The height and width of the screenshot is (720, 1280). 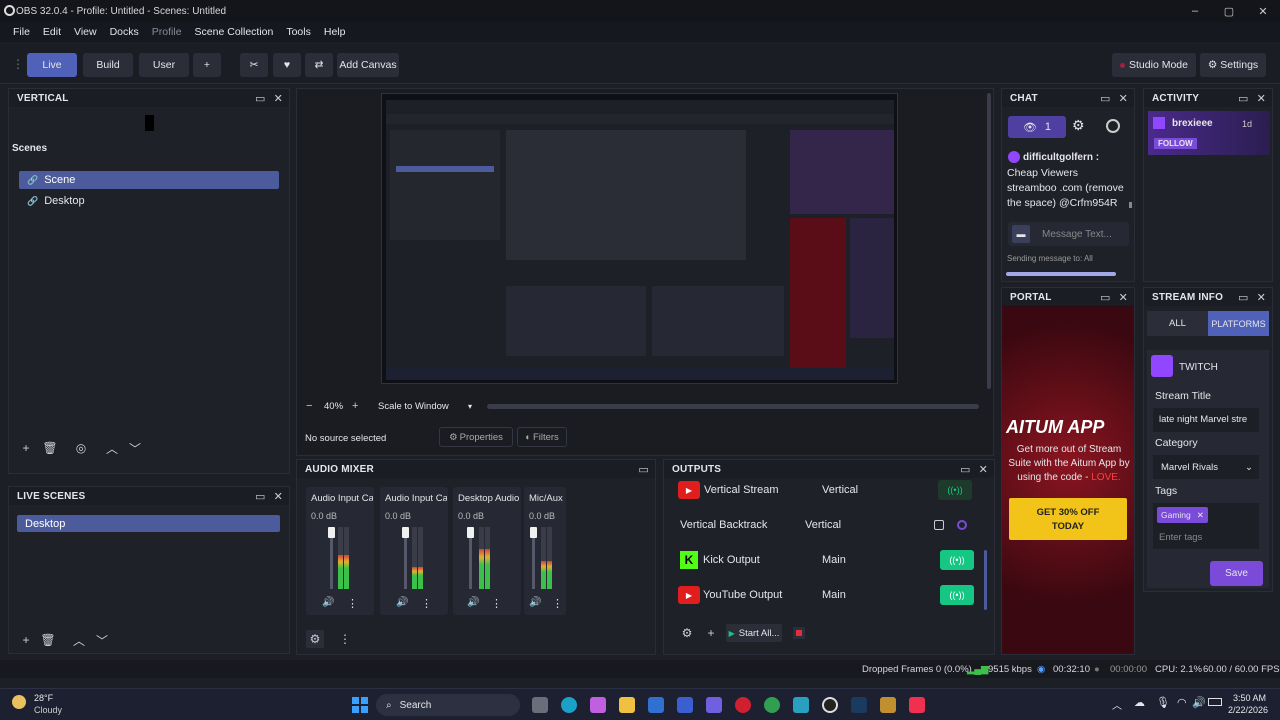 What do you see at coordinates (1236, 573) in the screenshot?
I see `save-button: Save` at bounding box center [1236, 573].